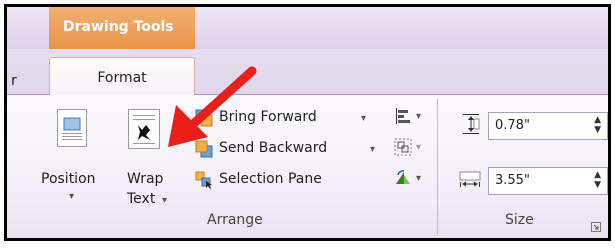 The image size is (615, 249). What do you see at coordinates (118, 27) in the screenshot?
I see `contextual-tab-title: Drawing Tools` at bounding box center [118, 27].